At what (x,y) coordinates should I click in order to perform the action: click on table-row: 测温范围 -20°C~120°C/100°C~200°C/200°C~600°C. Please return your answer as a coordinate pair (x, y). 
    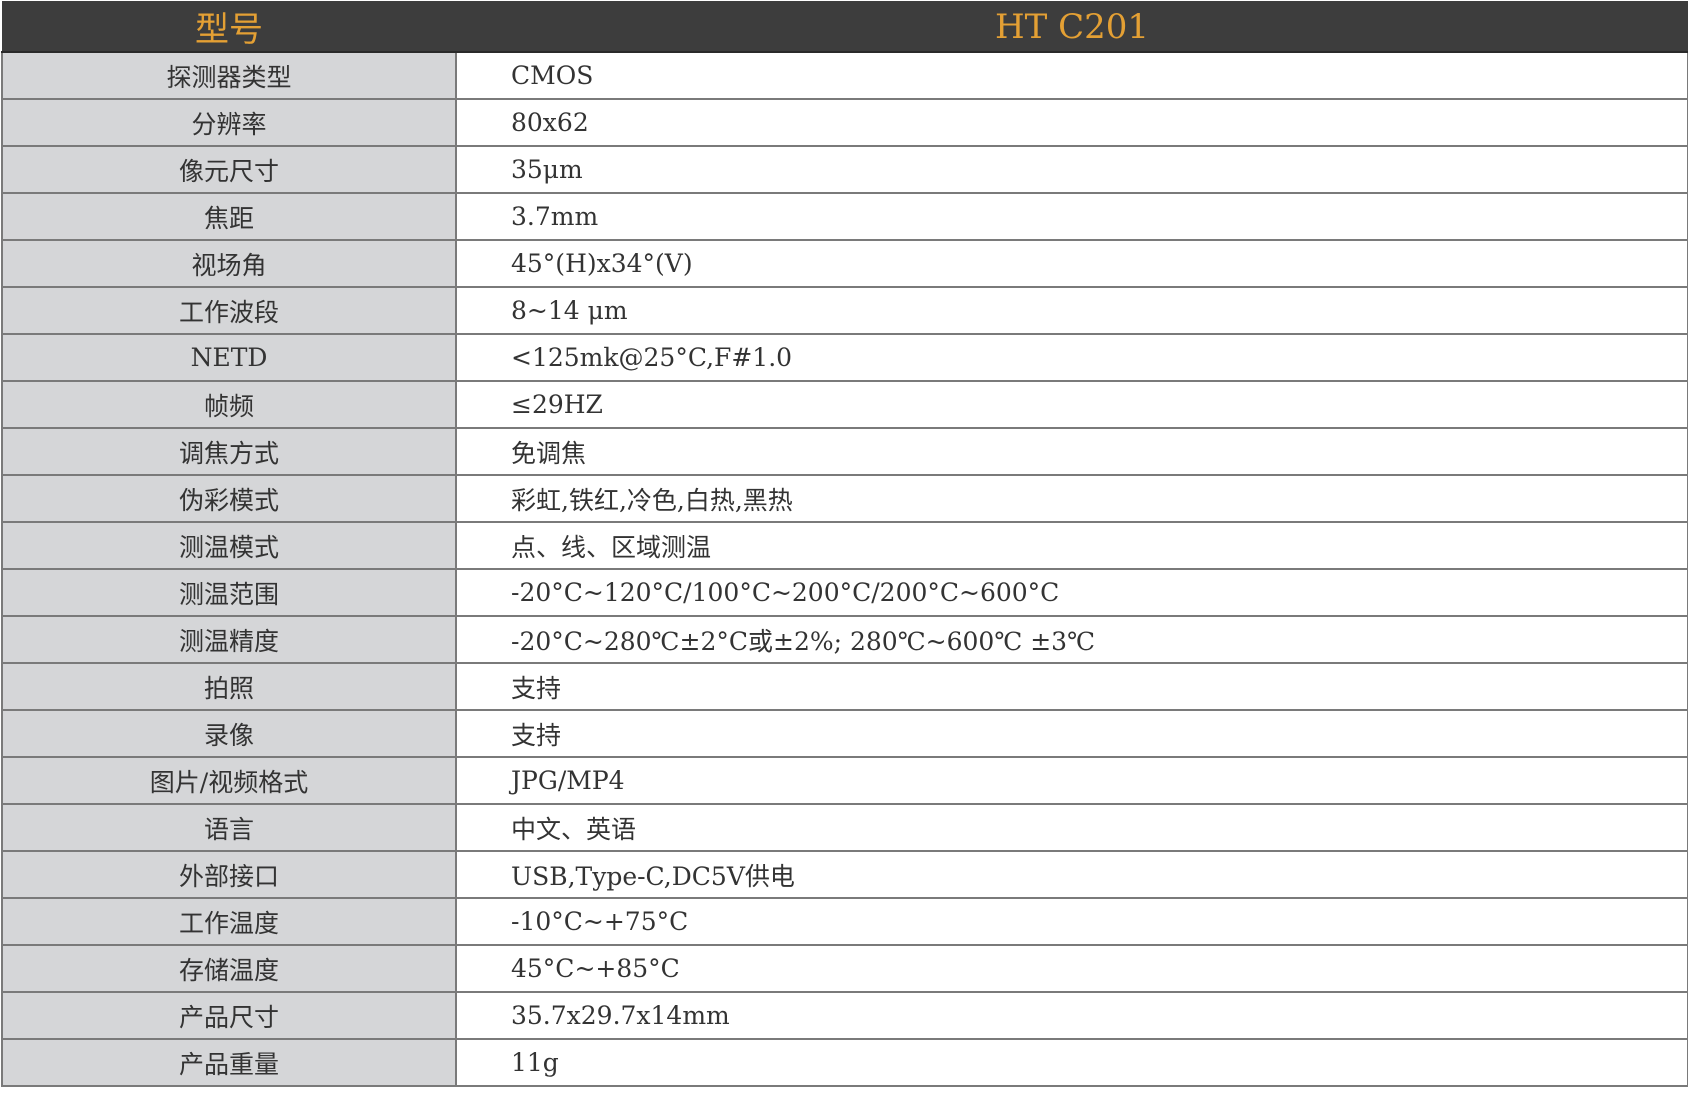
    Looking at the image, I should click on (844, 593).